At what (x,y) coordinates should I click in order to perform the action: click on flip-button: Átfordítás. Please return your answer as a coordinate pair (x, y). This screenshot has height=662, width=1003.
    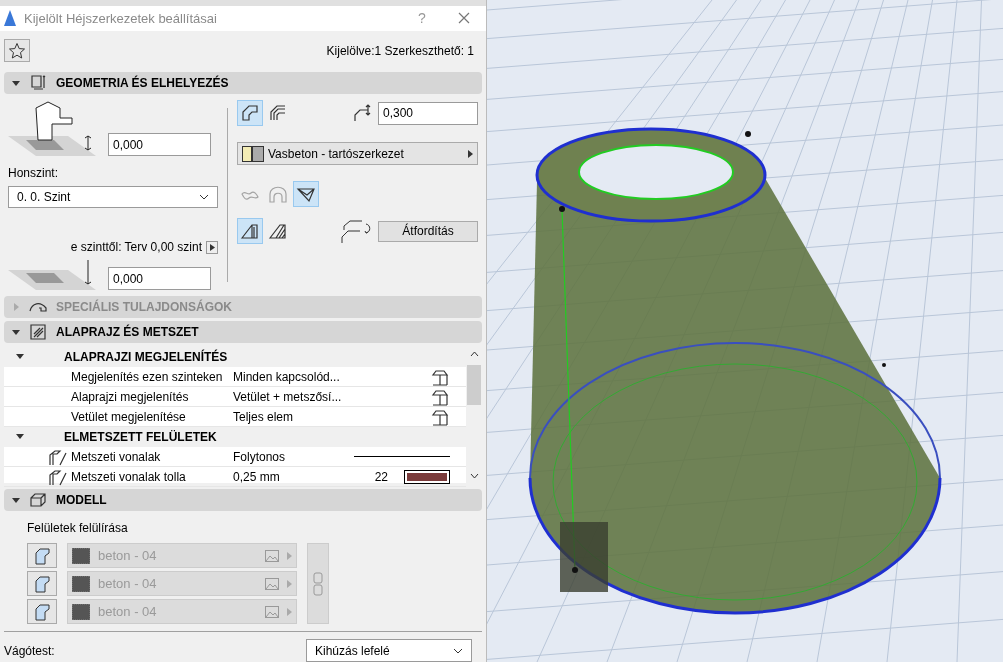
    Looking at the image, I should click on (428, 231).